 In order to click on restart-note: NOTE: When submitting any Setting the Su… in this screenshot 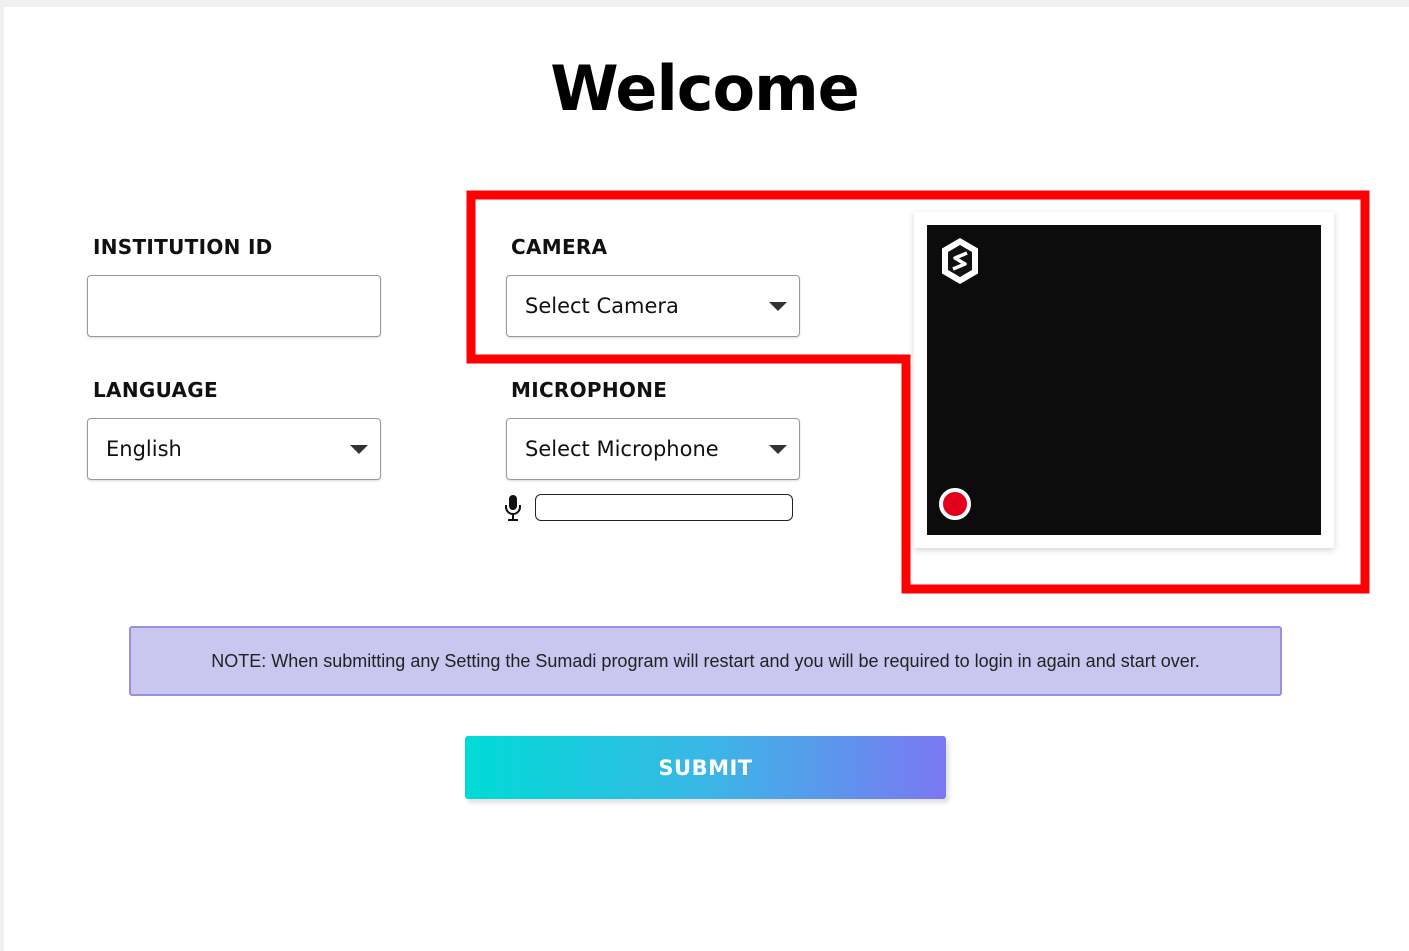, I will do `click(705, 661)`.